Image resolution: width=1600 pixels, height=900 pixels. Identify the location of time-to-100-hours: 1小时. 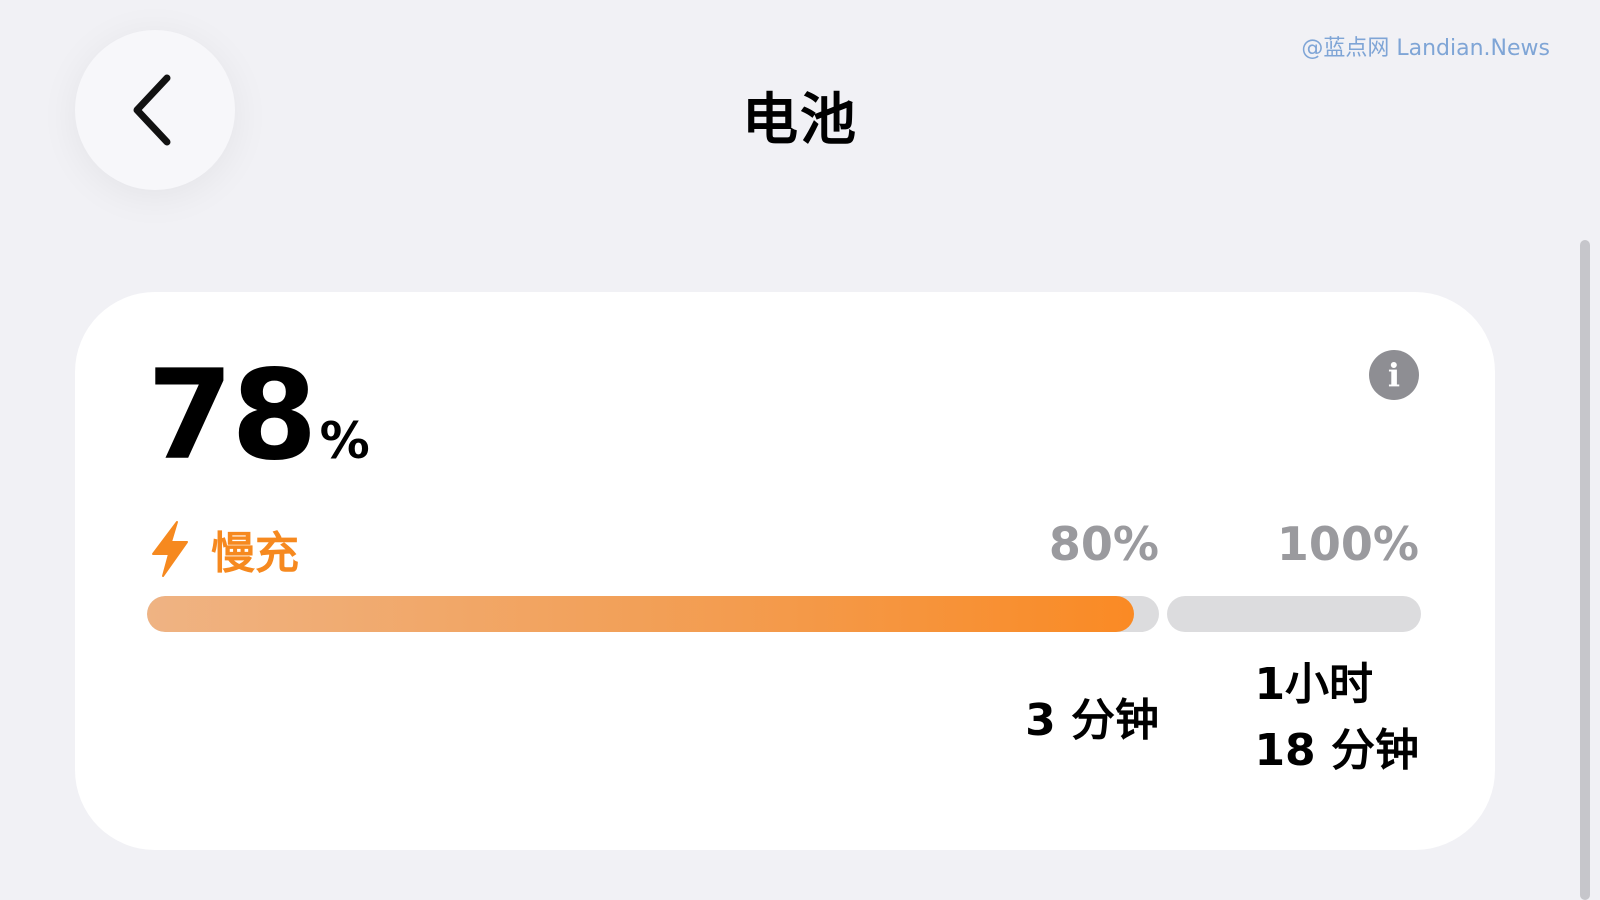
(1314, 684).